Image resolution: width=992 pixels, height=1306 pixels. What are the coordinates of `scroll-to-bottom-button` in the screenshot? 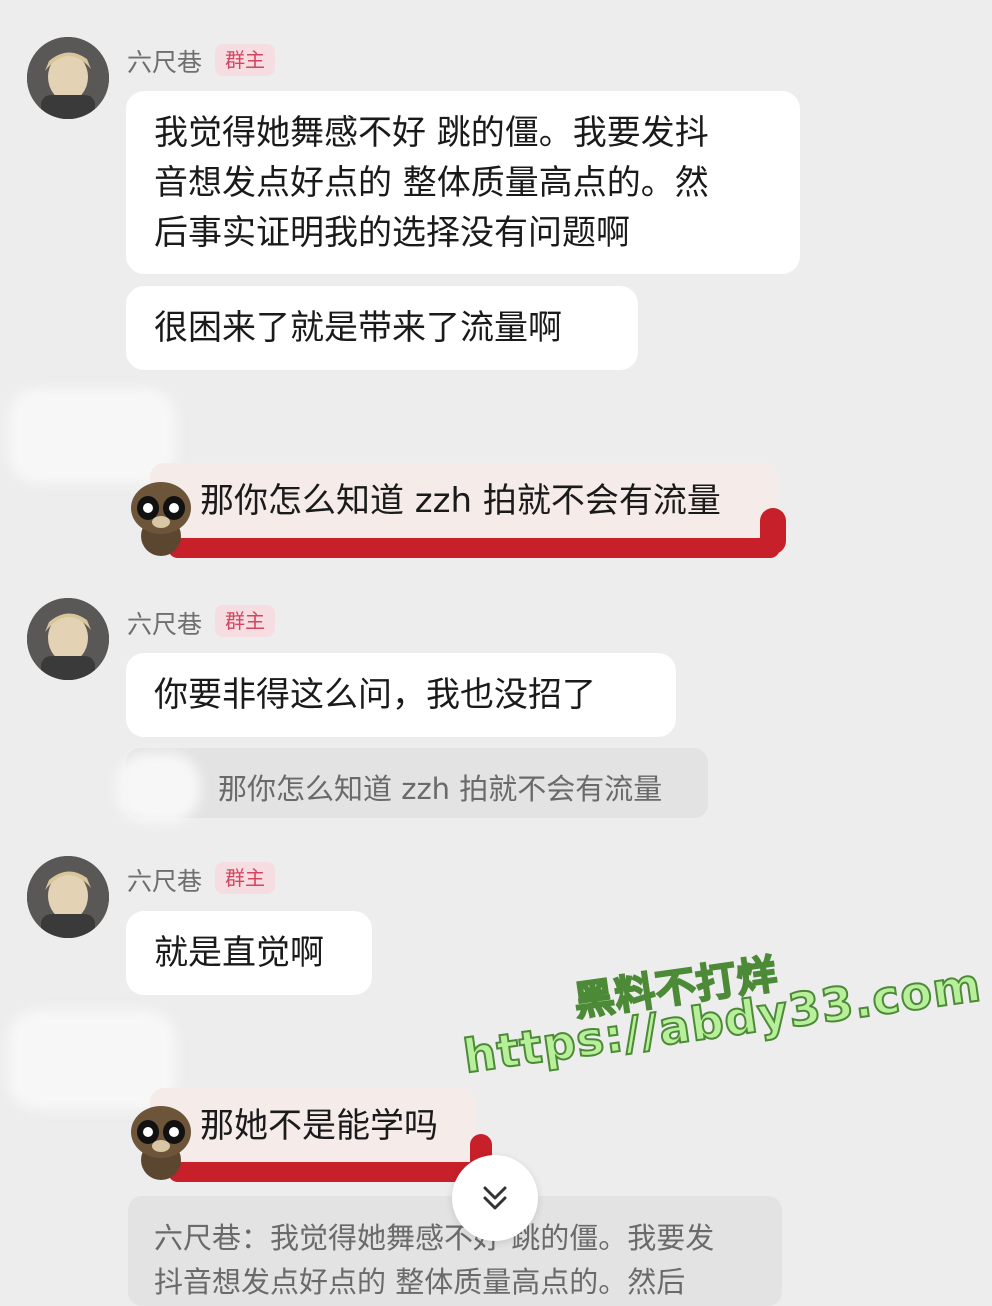 It's located at (495, 1198).